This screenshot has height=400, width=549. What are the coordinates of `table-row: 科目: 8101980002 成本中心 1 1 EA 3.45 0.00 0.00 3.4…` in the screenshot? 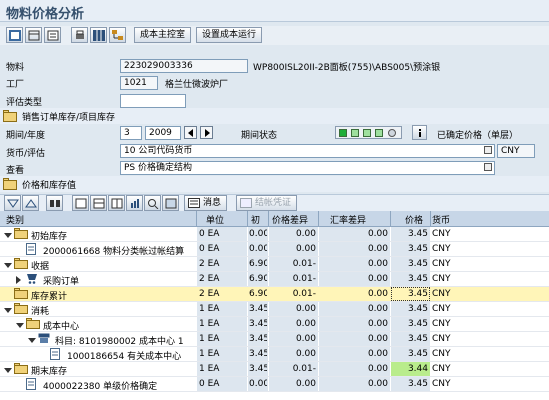 It's located at (274, 339).